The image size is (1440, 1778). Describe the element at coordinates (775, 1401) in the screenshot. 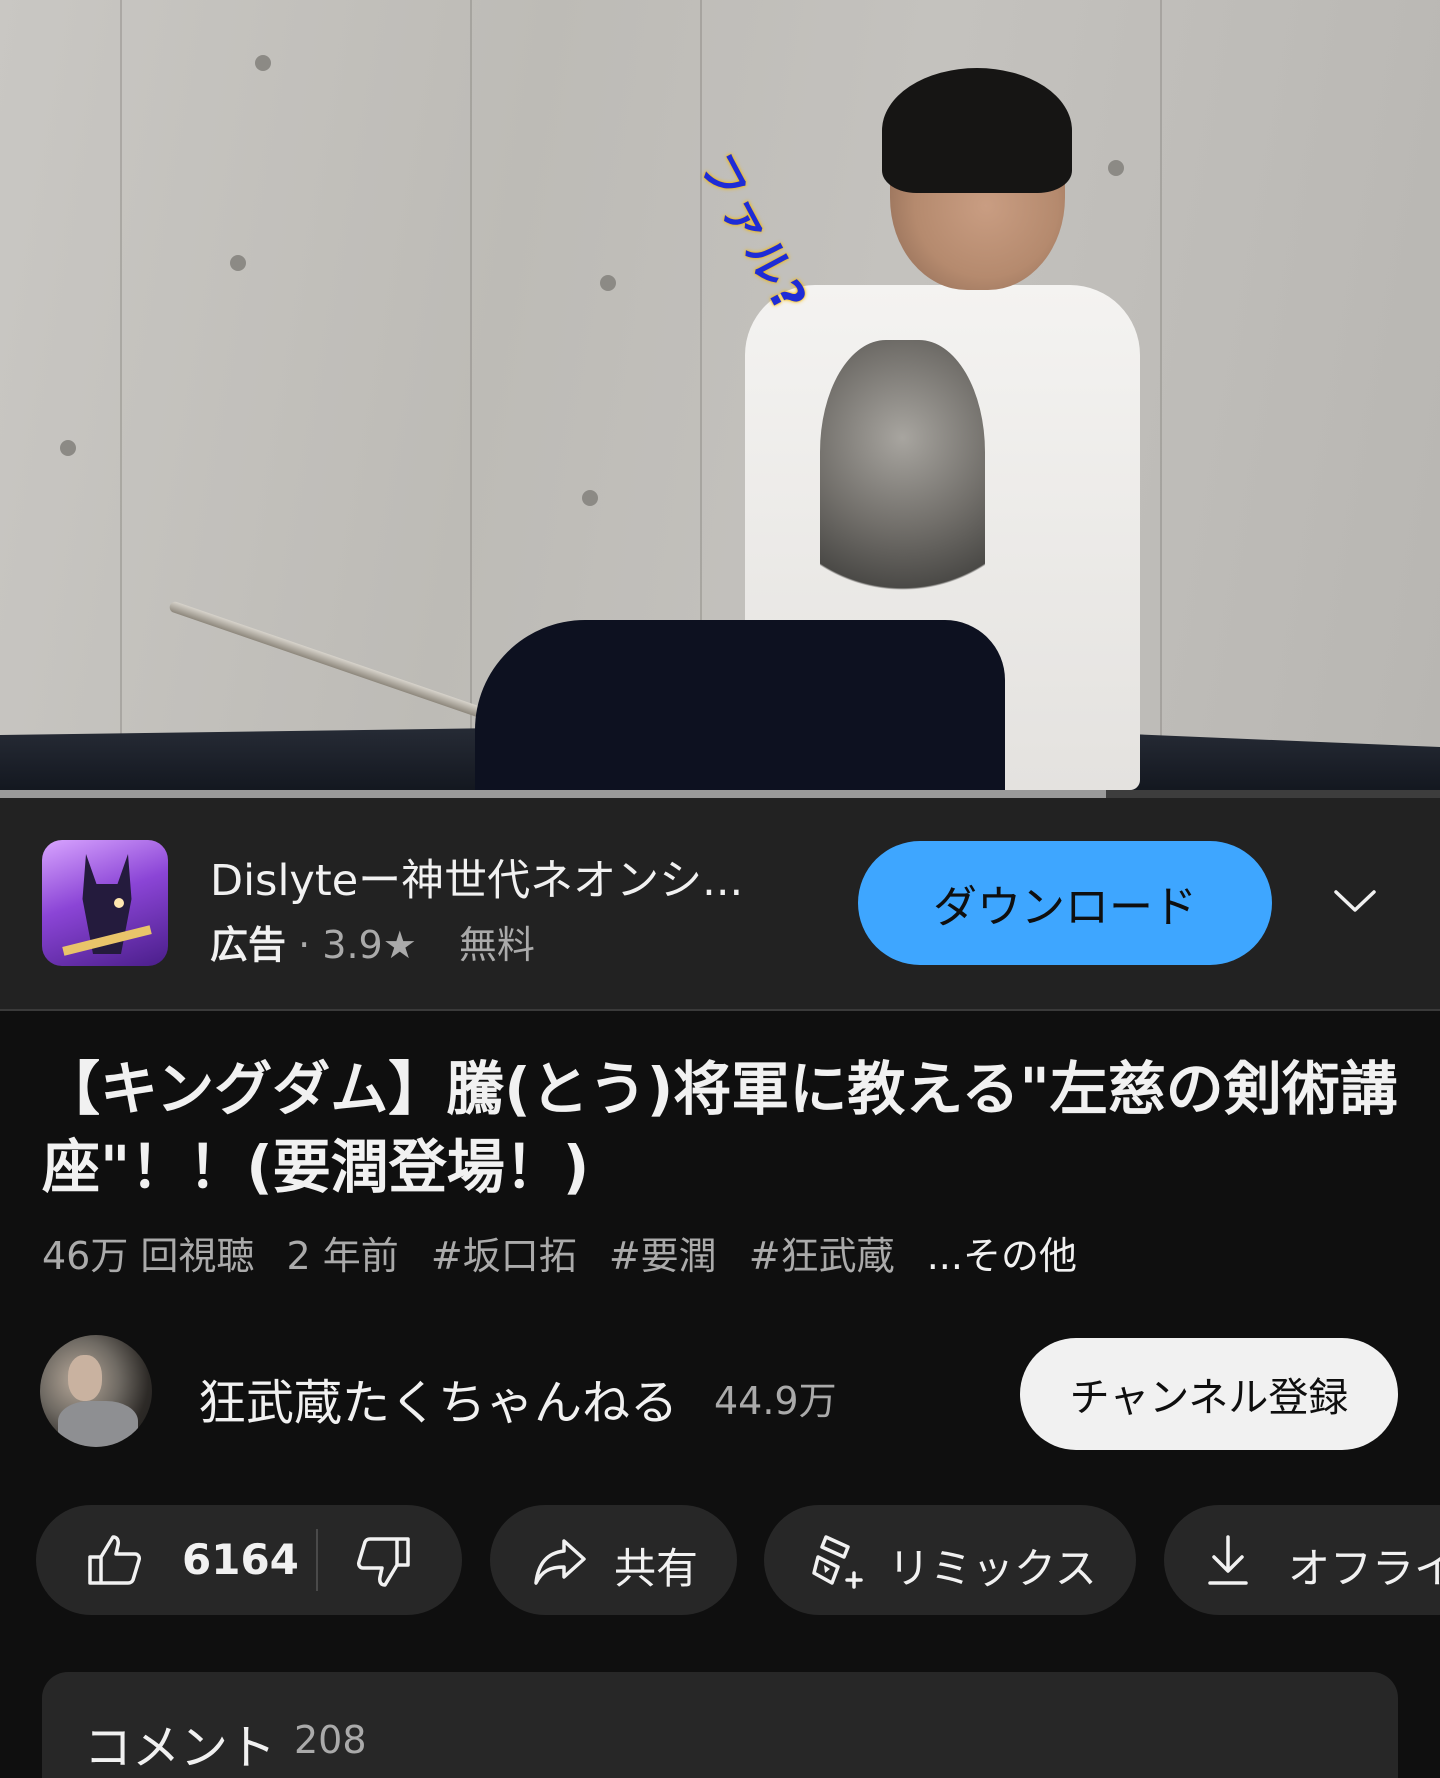

I see `subscriber-count: 44.9万` at that location.